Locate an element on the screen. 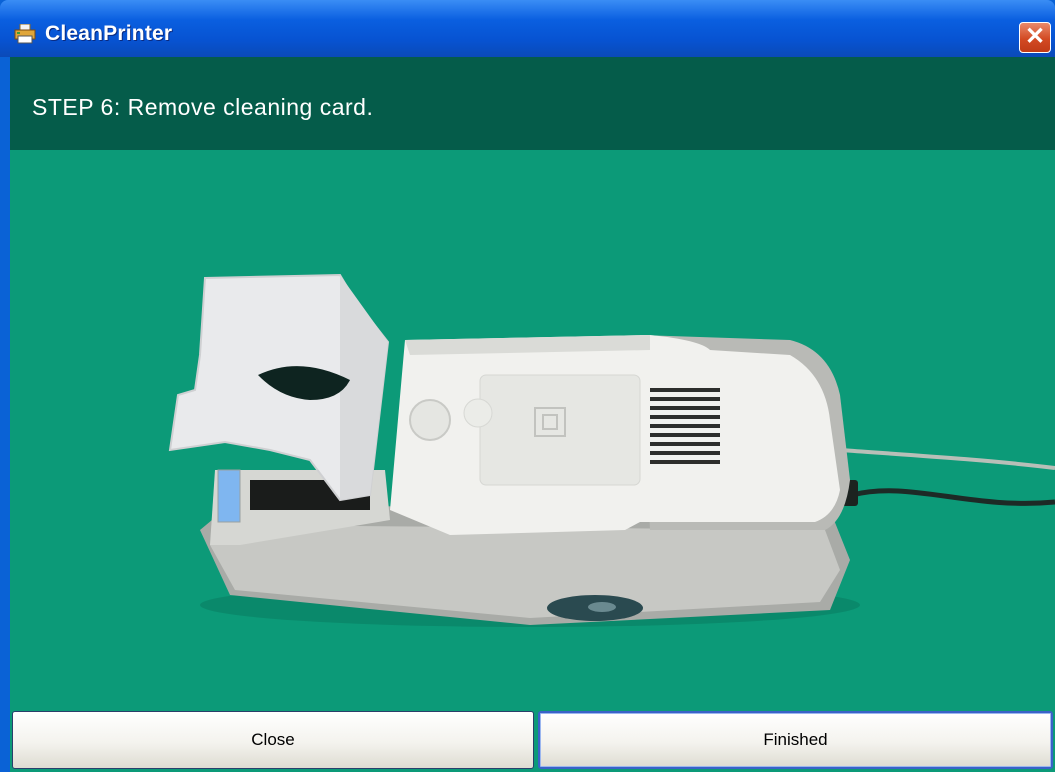 Image resolution: width=1055 pixels, height=772 pixels. app-printer-icon is located at coordinates (25, 34).